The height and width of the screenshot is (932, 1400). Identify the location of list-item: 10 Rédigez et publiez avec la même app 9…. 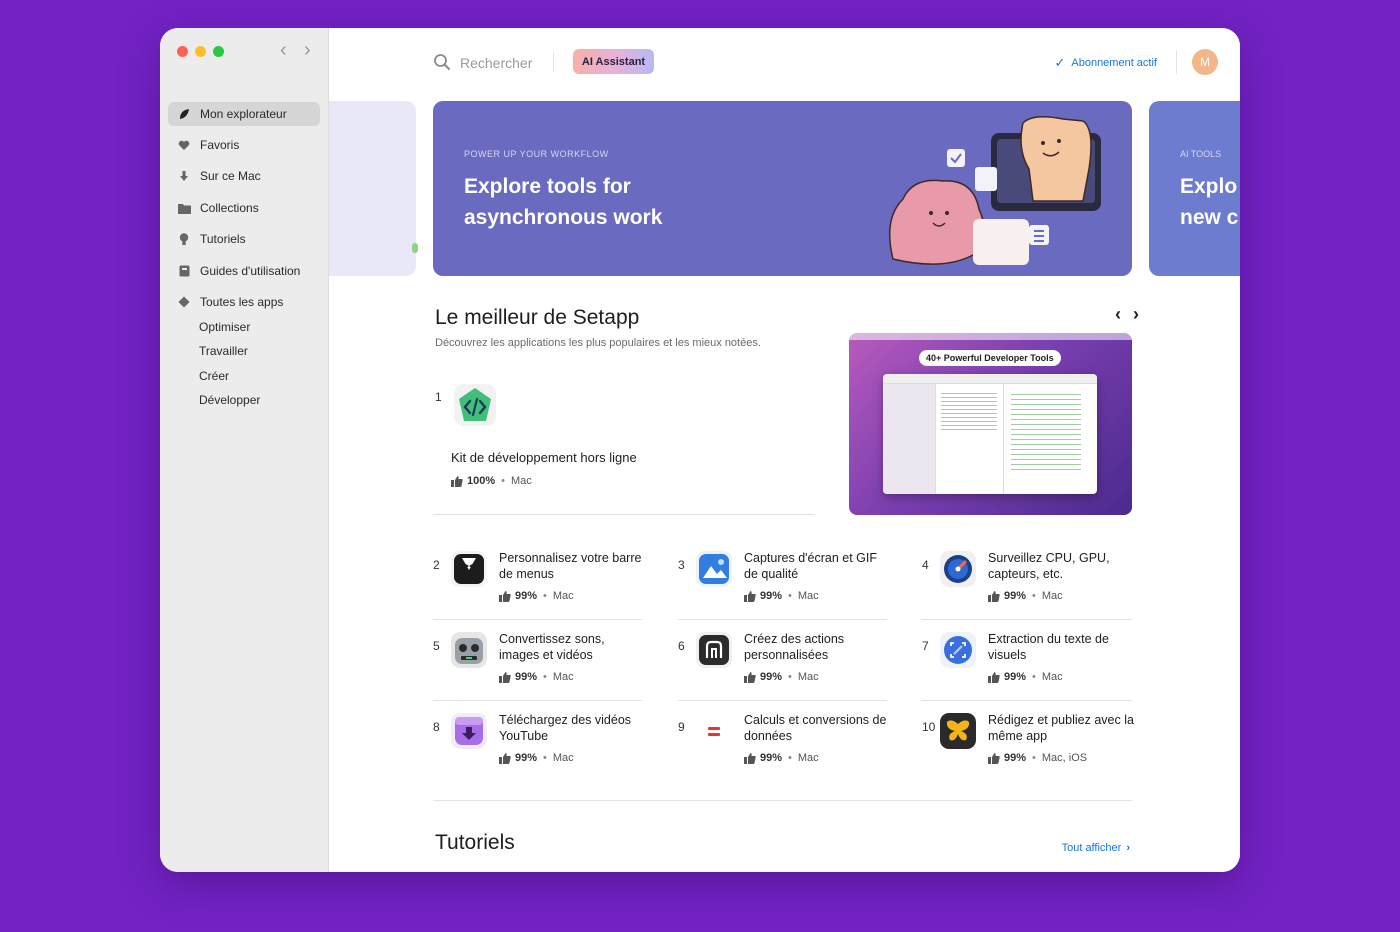
(1028, 747).